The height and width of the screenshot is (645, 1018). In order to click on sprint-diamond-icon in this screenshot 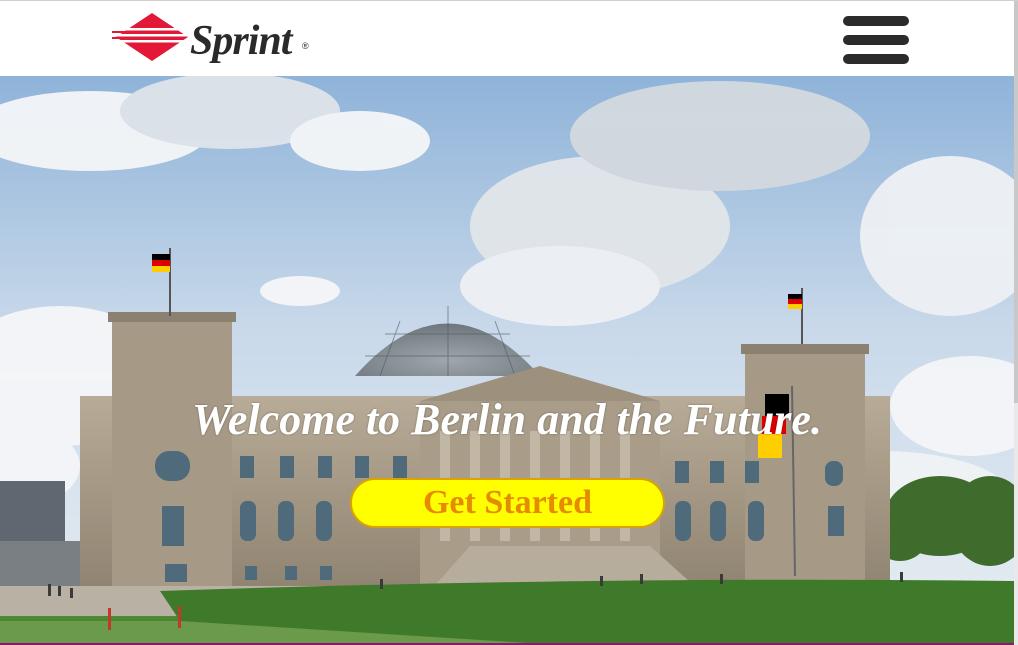, I will do `click(152, 37)`.